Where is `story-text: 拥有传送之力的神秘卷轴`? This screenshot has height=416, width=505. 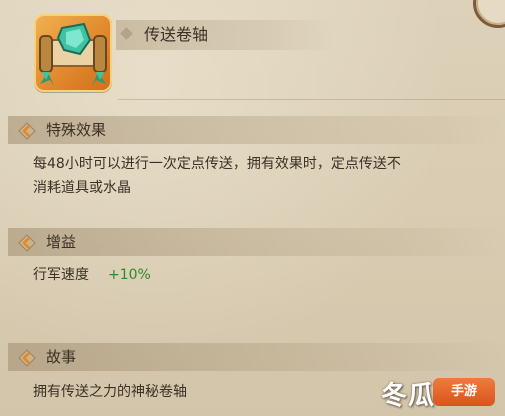 story-text: 拥有传送之力的神秘卷轴 is located at coordinates (110, 392).